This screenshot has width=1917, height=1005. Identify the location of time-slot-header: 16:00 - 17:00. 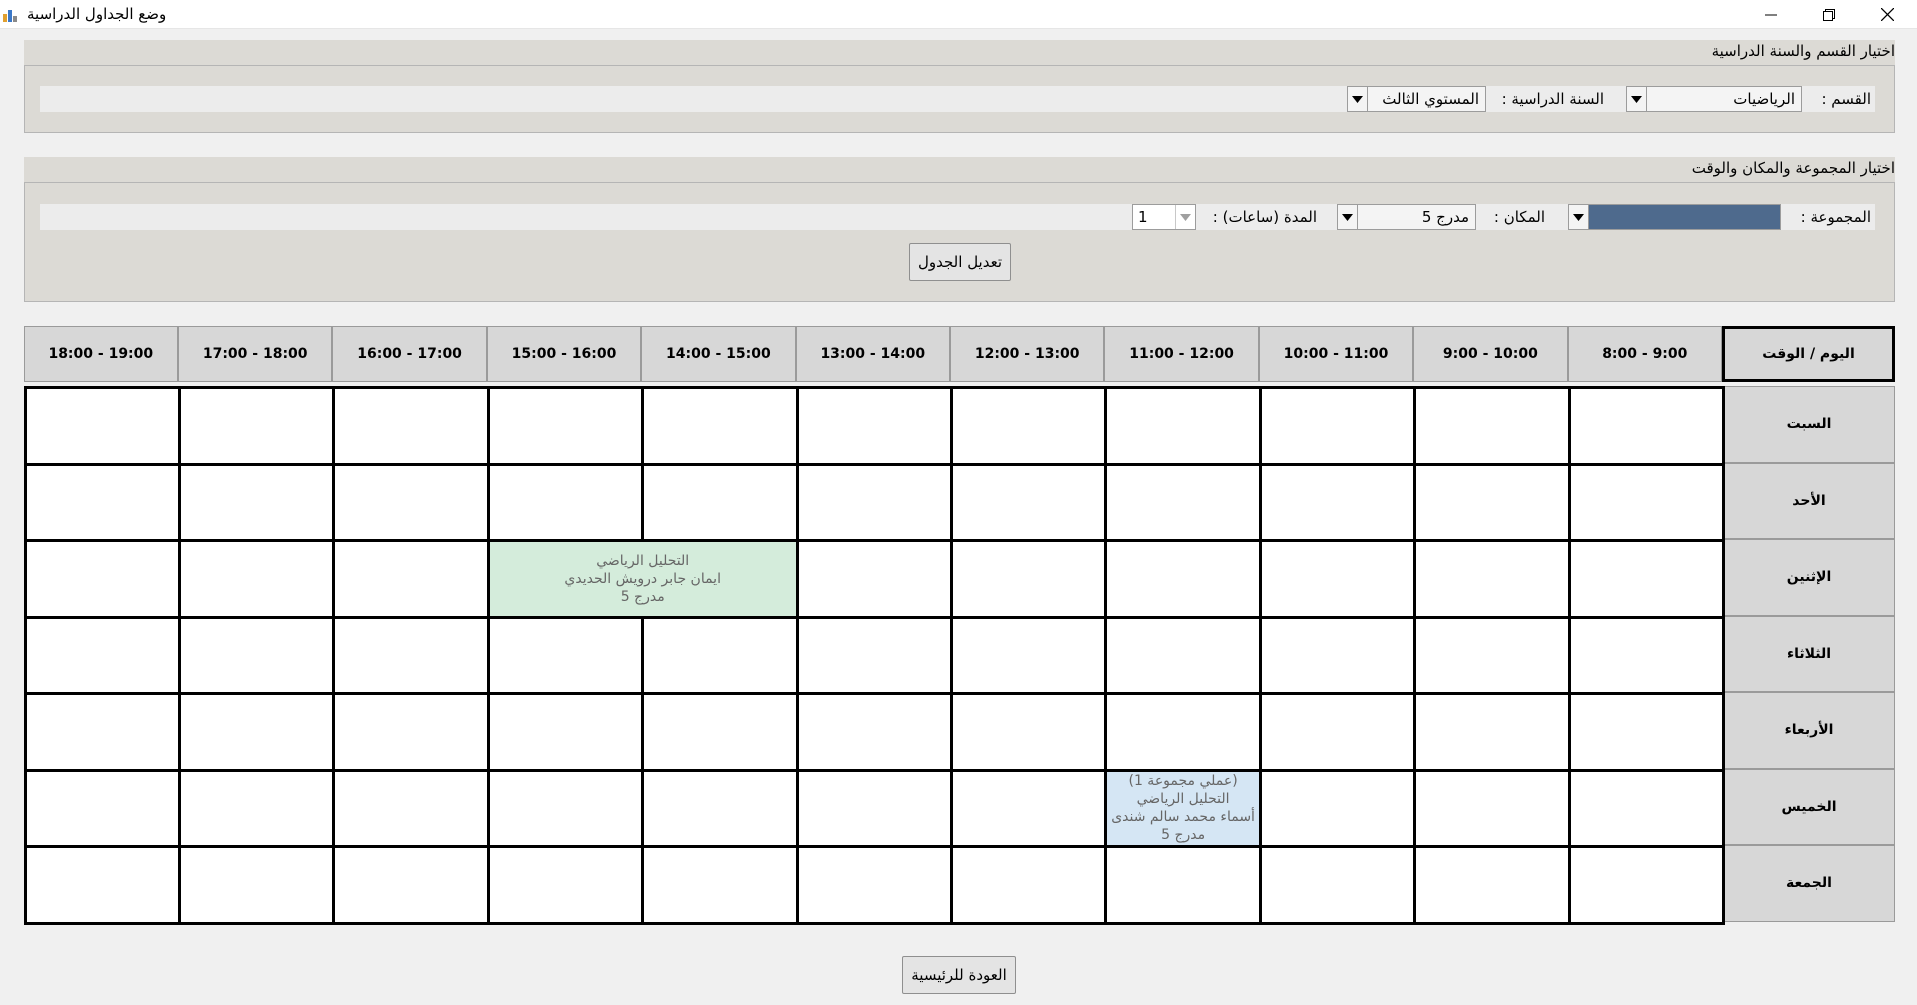
(409, 354).